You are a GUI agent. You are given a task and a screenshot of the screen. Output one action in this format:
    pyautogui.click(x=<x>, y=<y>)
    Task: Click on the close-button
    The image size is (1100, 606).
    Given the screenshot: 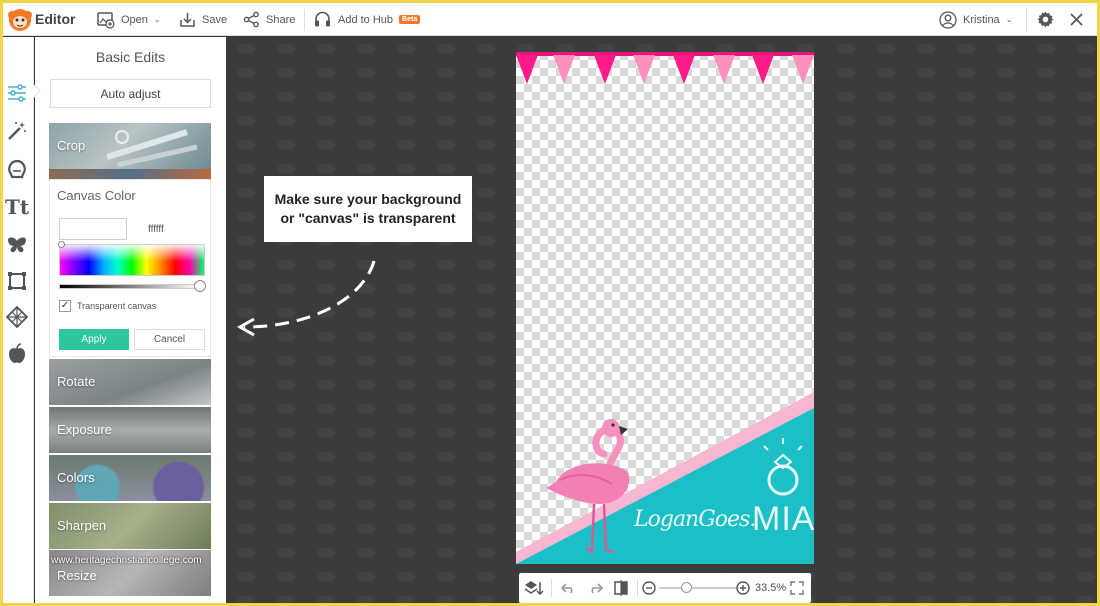 What is the action you would take?
    pyautogui.click(x=1076, y=19)
    